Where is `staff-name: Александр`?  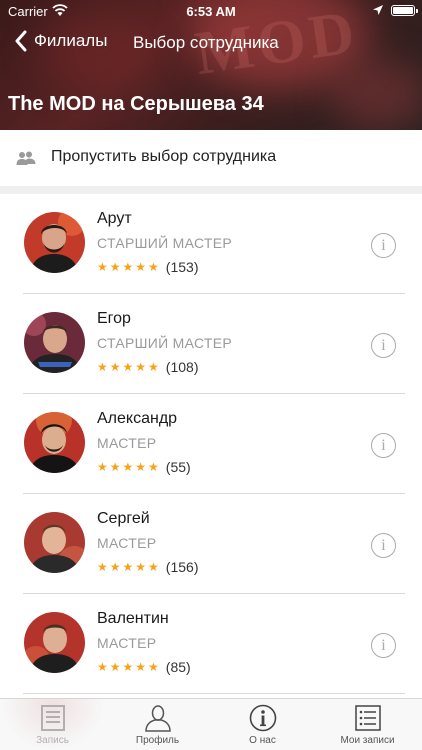 staff-name: Александр is located at coordinates (137, 418).